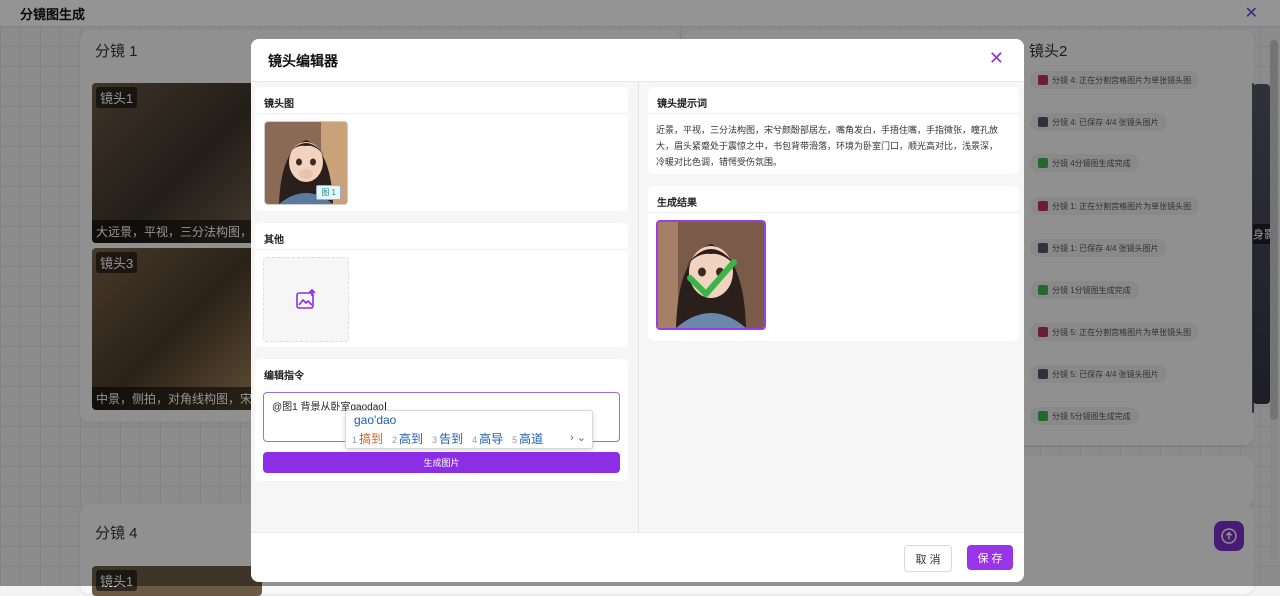 The height and width of the screenshot is (596, 1280). I want to click on edit-title: 编辑指令, so click(284, 376).